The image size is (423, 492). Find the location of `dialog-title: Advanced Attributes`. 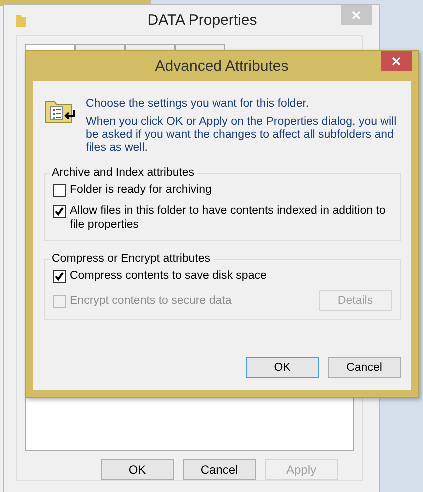

dialog-title: Advanced Attributes is located at coordinates (222, 66).